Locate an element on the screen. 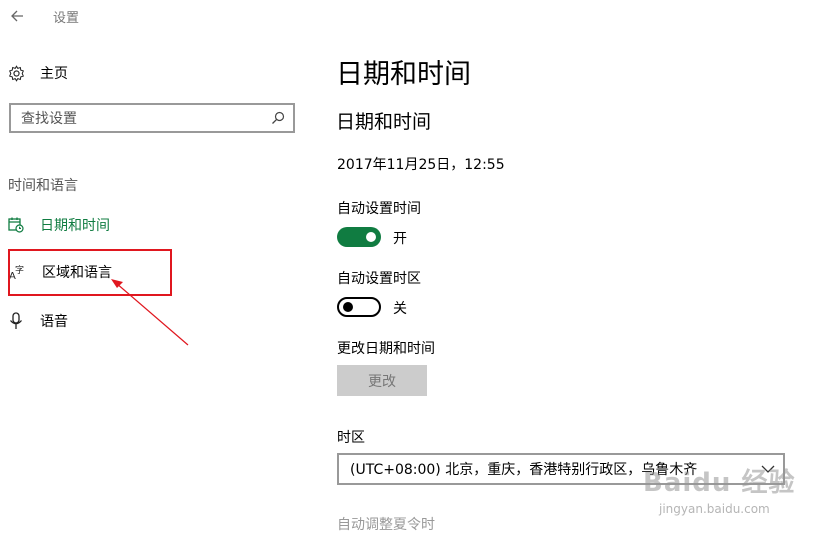 The width and height of the screenshot is (838, 539). watermark: Baidu 经验 jingyan.baidu.com is located at coordinates (723, 492).